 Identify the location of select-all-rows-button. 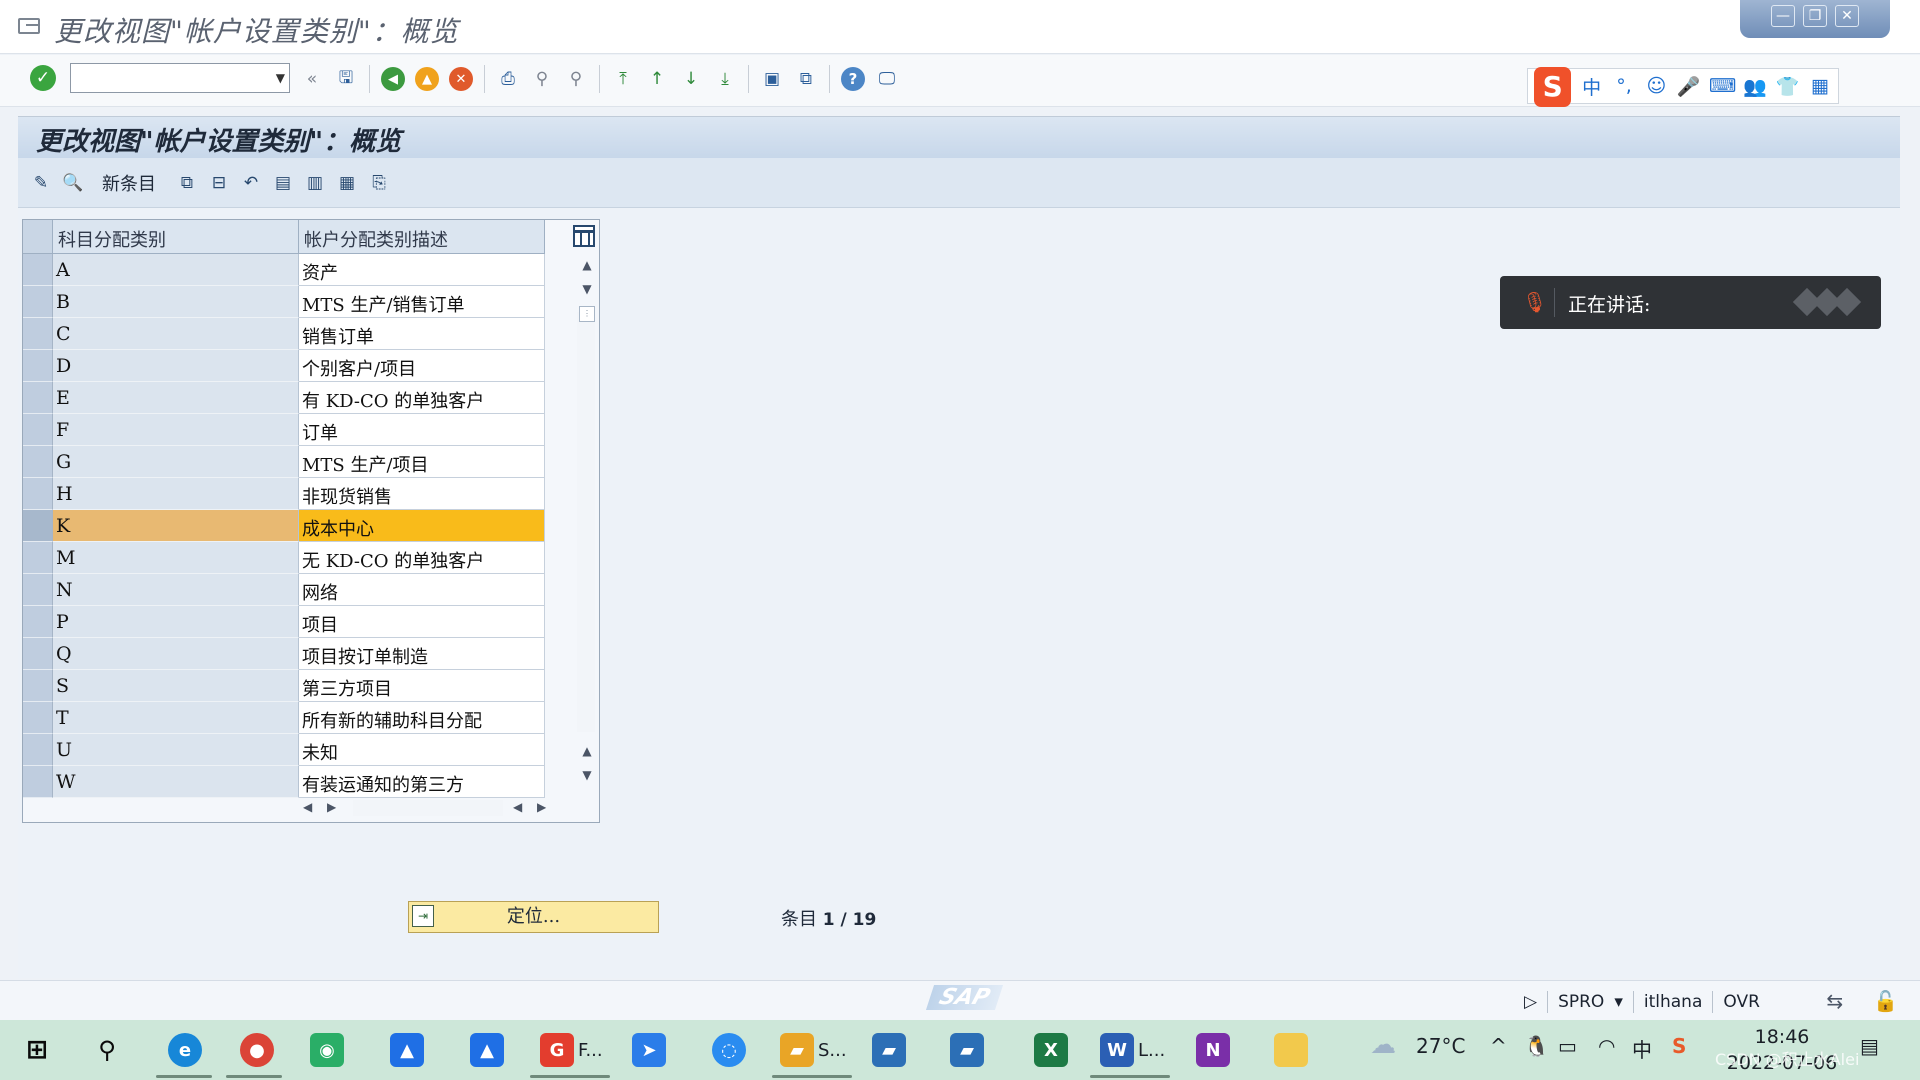
(38, 237).